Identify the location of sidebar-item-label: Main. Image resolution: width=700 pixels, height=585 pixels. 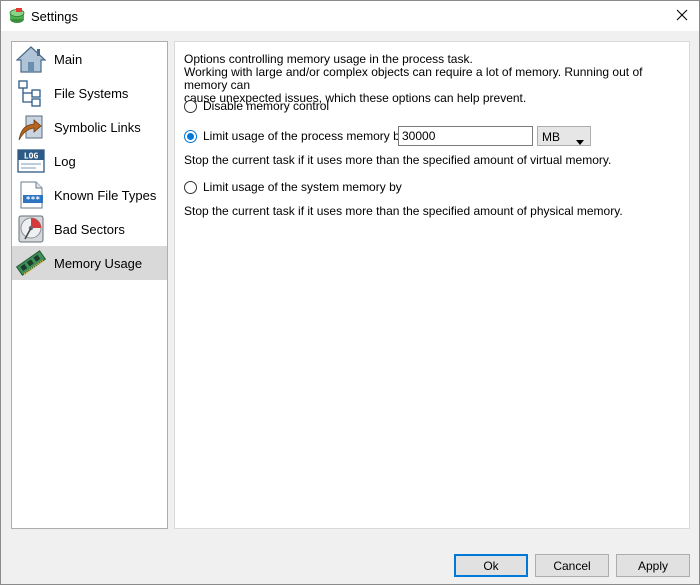
(68, 59).